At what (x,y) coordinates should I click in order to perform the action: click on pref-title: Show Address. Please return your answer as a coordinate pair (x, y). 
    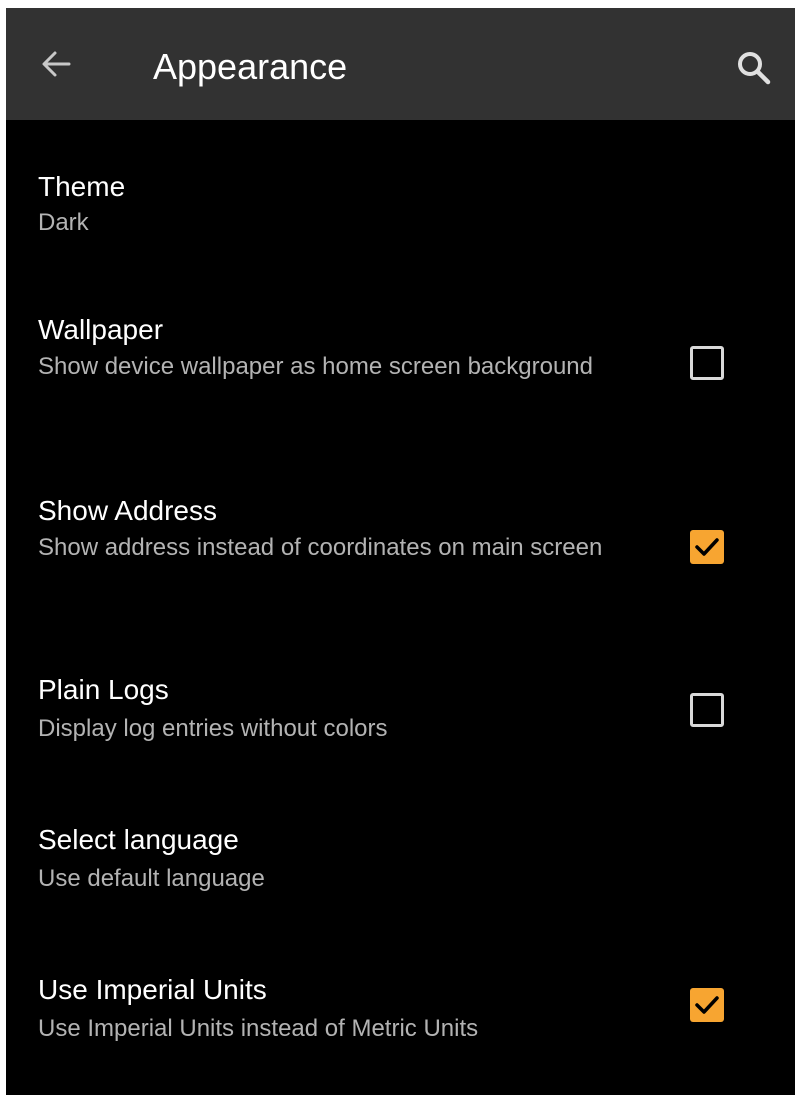
    Looking at the image, I should click on (127, 510).